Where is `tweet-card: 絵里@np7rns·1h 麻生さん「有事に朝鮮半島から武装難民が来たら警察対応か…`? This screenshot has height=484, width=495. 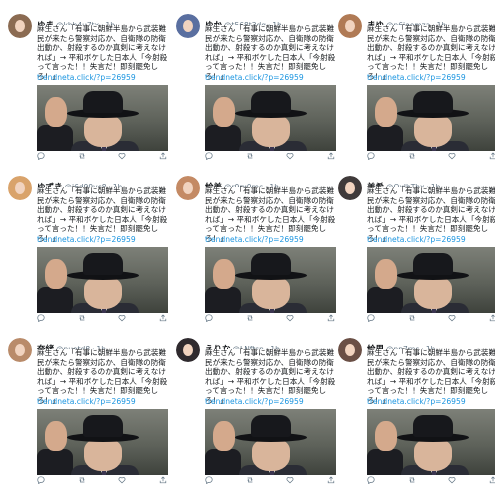
tweet-card: 絵里@np7rns·1h 麻生さん「有事に朝鮮半島から武装難民が来たら警察対応か… is located at coordinates (416, 409).